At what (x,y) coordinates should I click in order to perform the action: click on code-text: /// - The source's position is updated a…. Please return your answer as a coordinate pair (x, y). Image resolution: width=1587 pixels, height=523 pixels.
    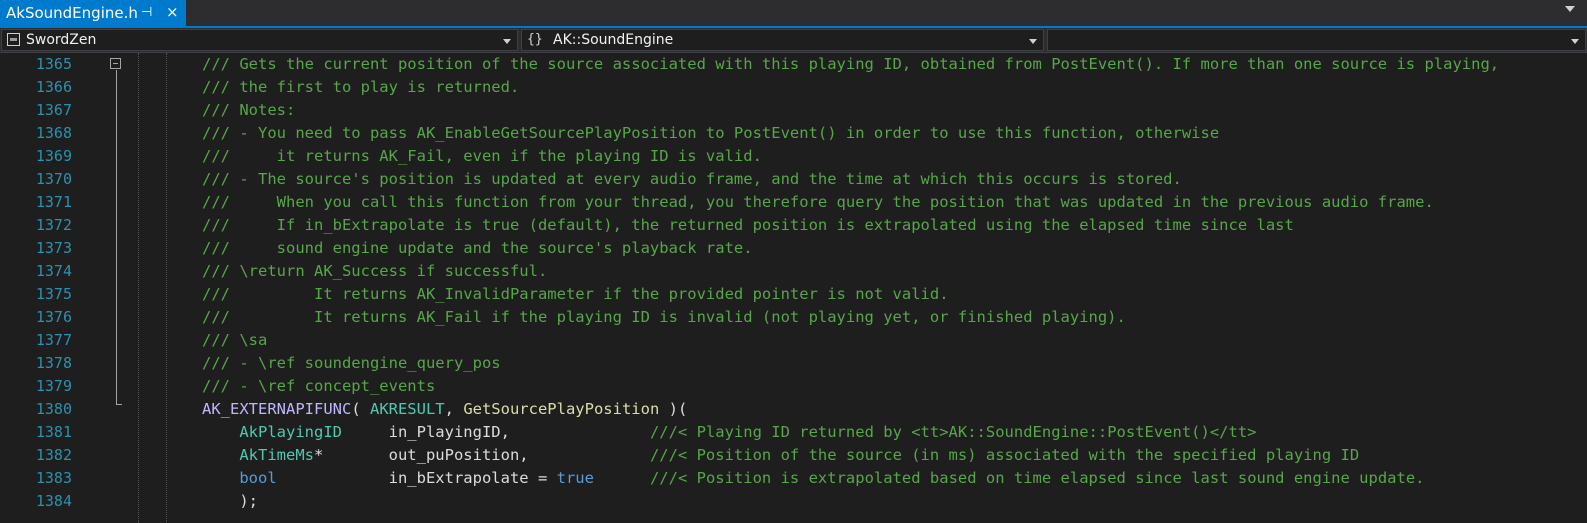
    Looking at the image, I should click on (692, 179).